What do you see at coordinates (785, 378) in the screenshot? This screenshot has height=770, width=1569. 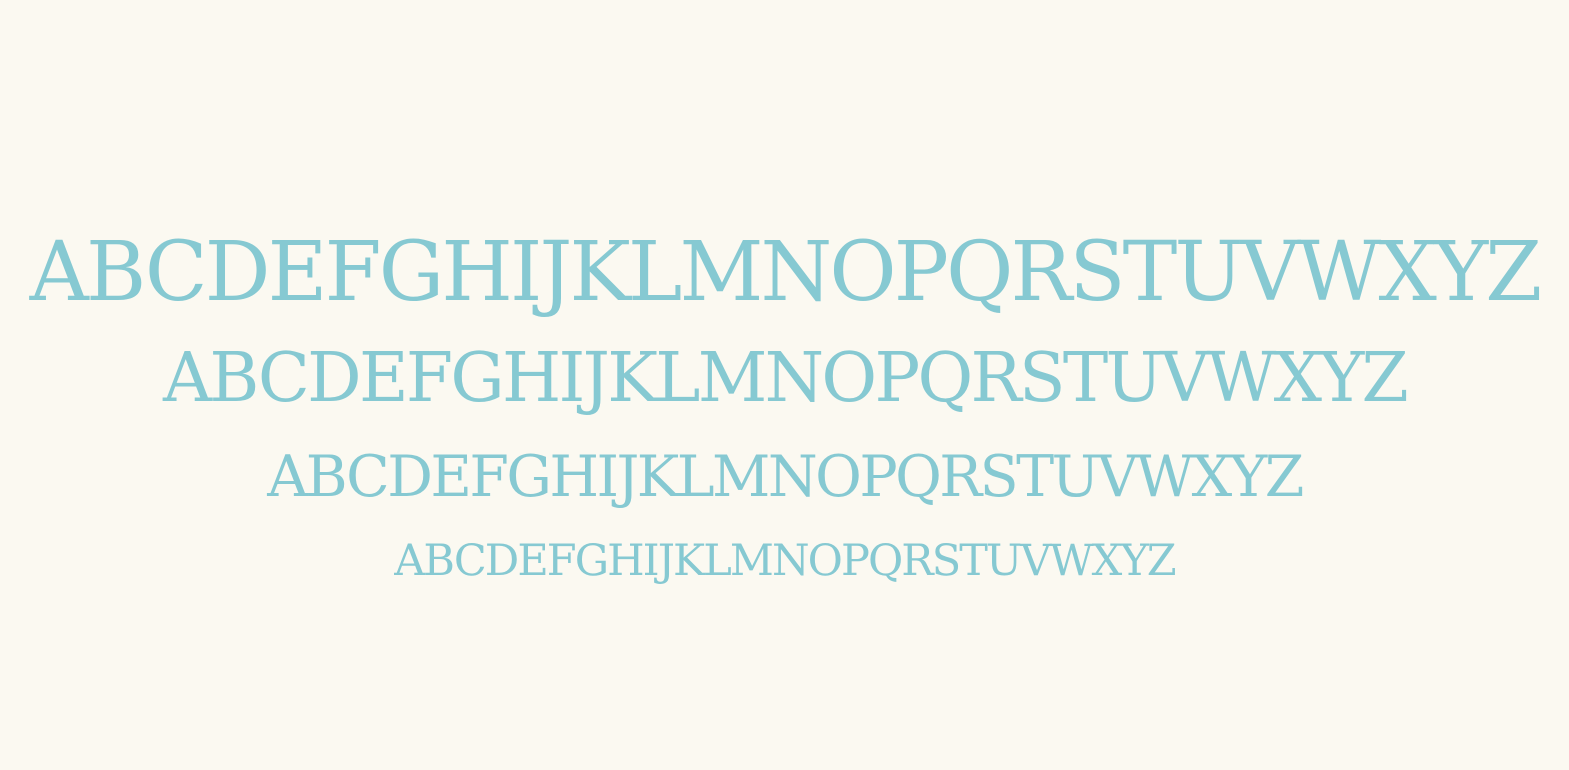 I see `alphabet-line-medium-large: ABCDEFGHIJKLMNOPQRSTUVWXYZ` at bounding box center [785, 378].